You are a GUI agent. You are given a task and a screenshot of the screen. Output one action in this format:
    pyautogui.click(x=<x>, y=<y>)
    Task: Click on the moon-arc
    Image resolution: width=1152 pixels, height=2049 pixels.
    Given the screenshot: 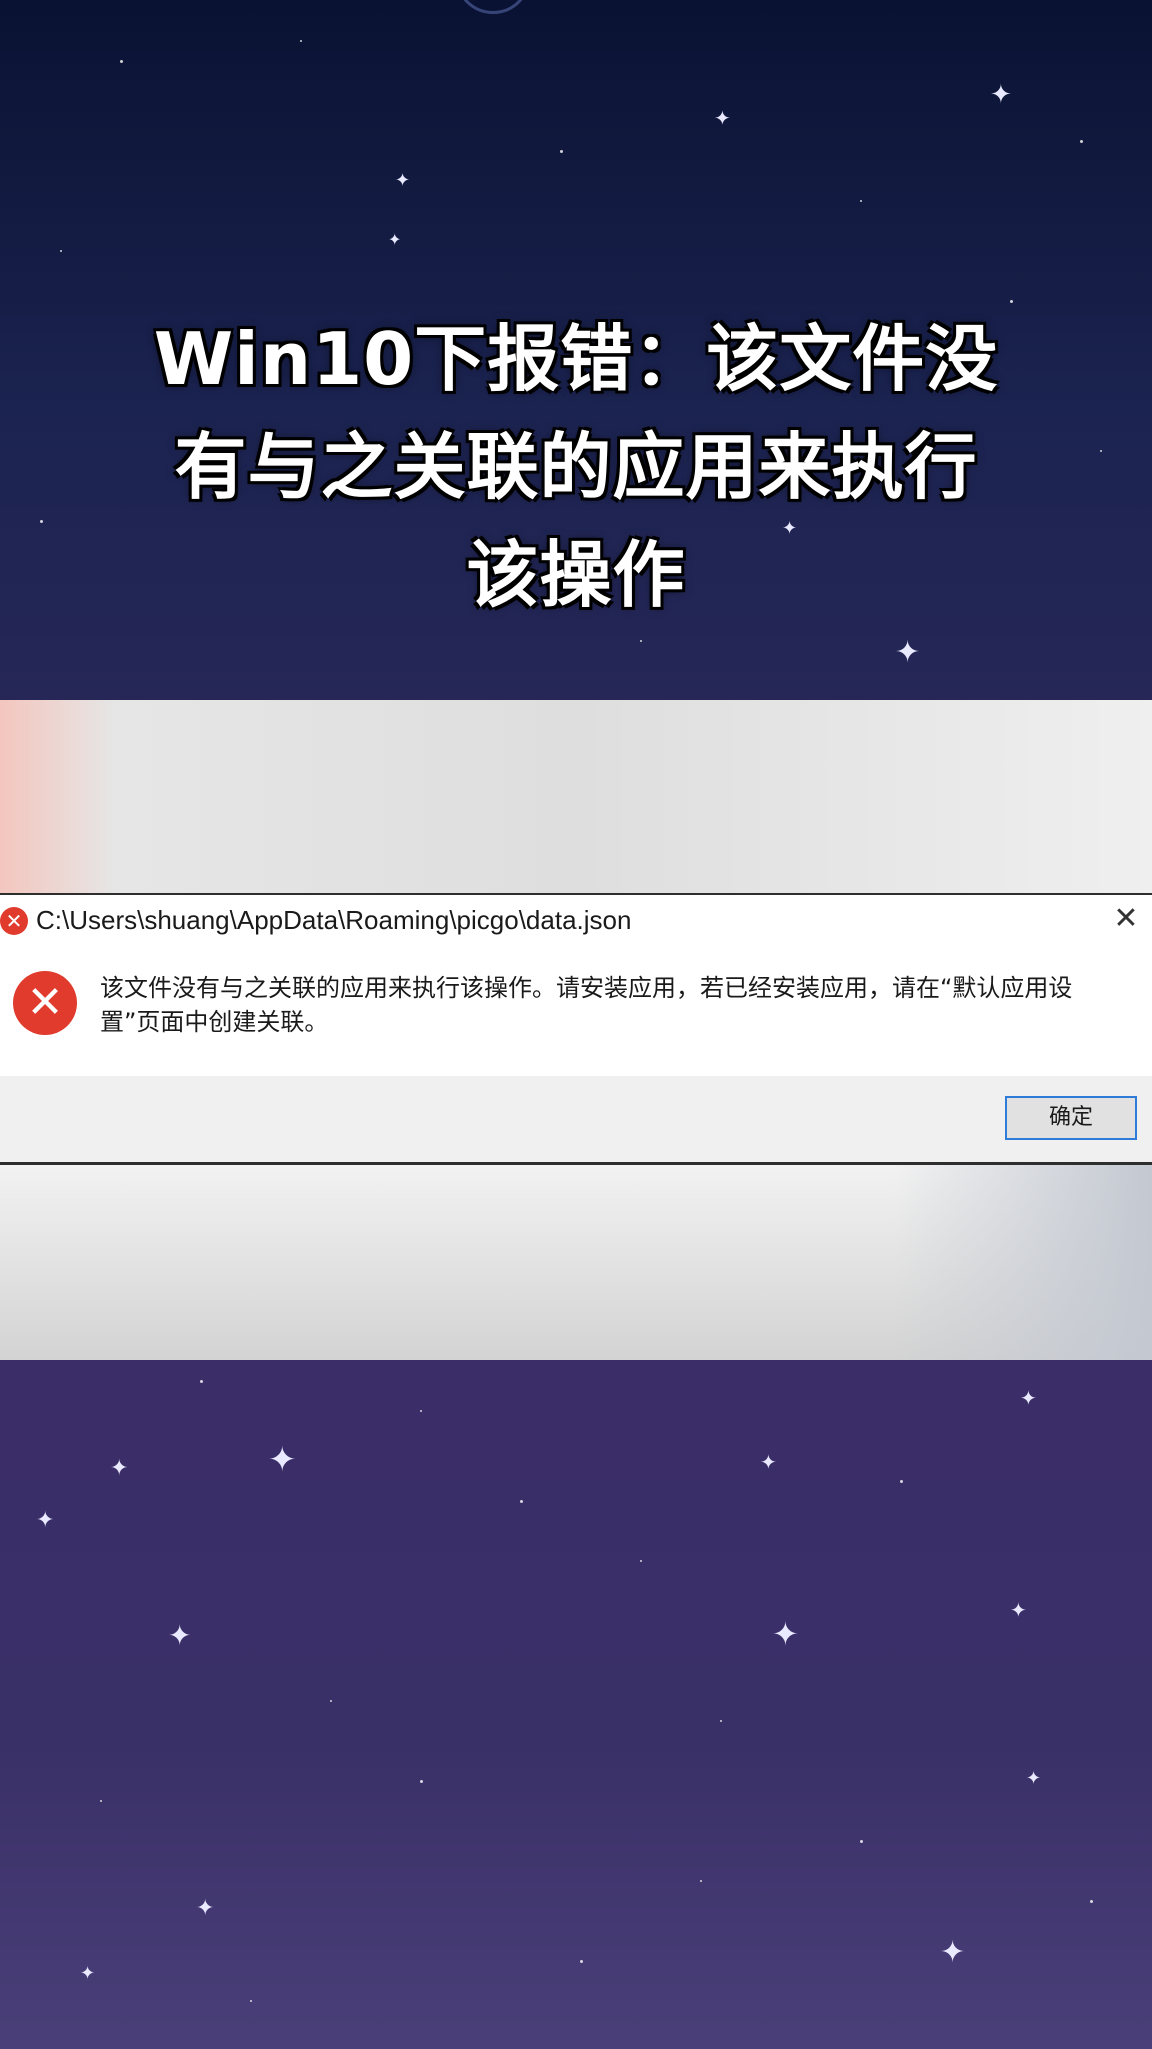 What is the action you would take?
    pyautogui.click(x=493, y=7)
    